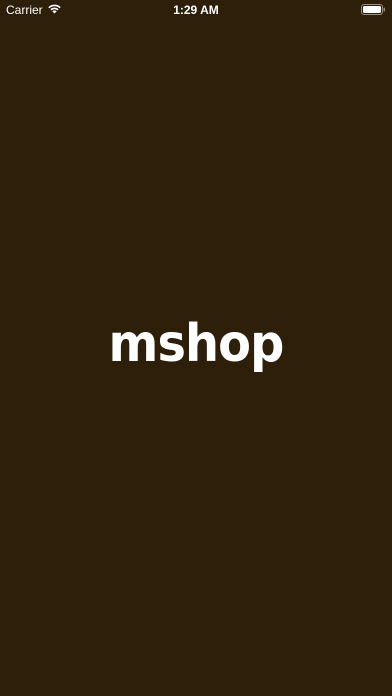 This screenshot has width=392, height=696. I want to click on status-bar: Carrier 1:29 AM, so click(196, 10).